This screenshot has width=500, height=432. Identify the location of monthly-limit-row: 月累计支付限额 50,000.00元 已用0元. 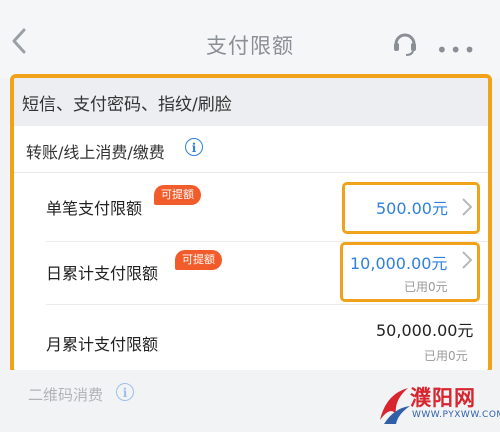
(251, 337).